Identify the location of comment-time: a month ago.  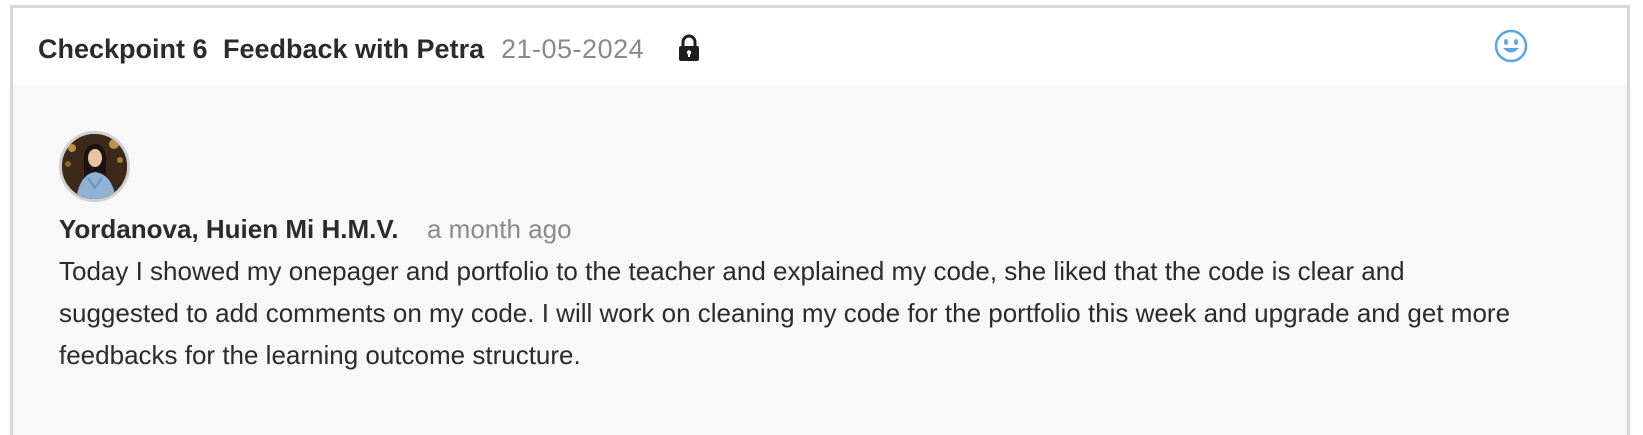
(499, 229).